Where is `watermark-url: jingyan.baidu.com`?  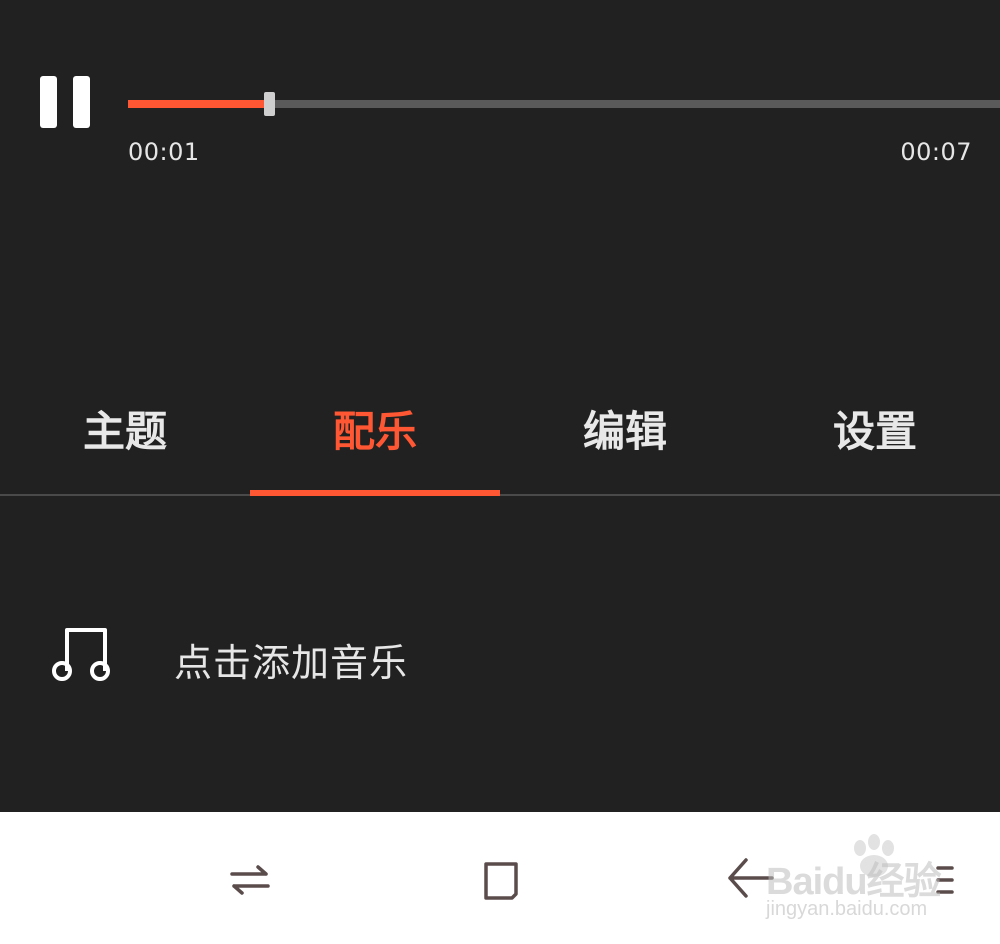 watermark-url: jingyan.baidu.com is located at coordinates (847, 909).